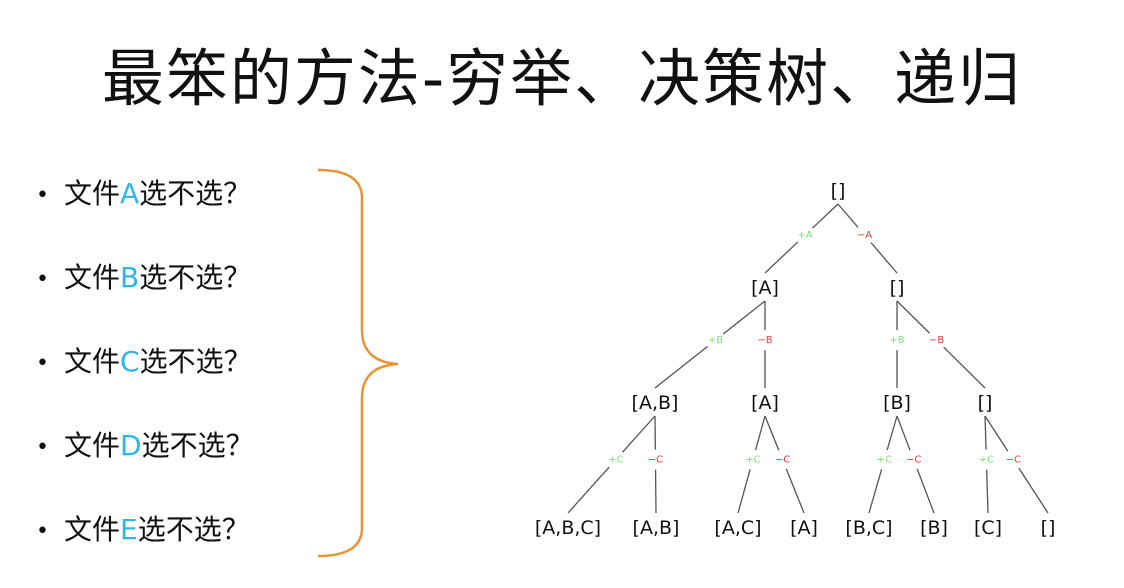 This screenshot has height=588, width=1124. What do you see at coordinates (805, 235) in the screenshot?
I see `tree-edge-label: +A` at bounding box center [805, 235].